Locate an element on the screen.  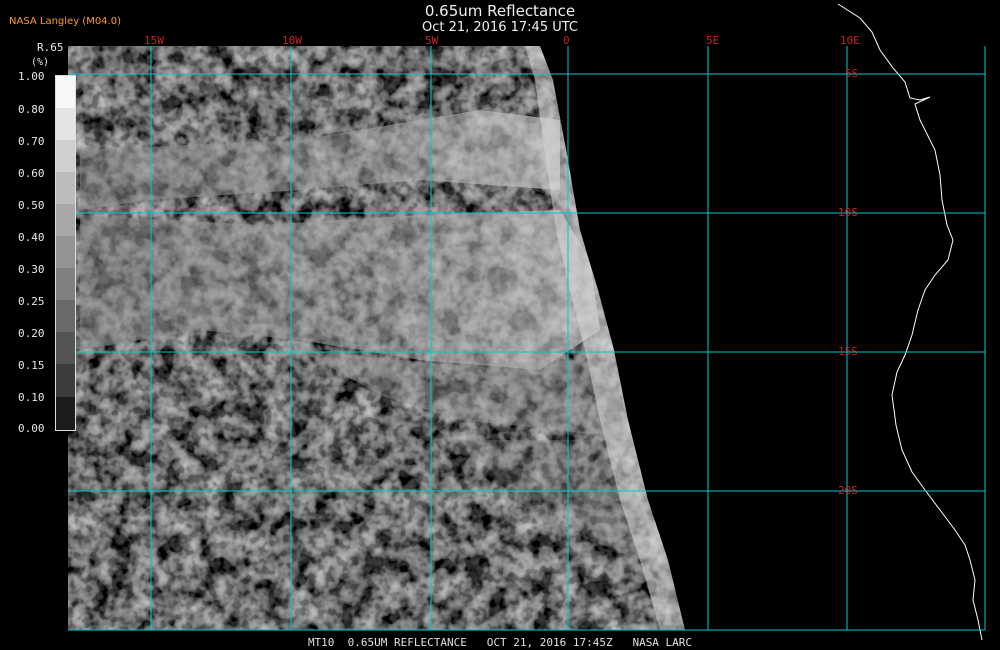
lat-label-10s: 10S is located at coordinates (848, 212).